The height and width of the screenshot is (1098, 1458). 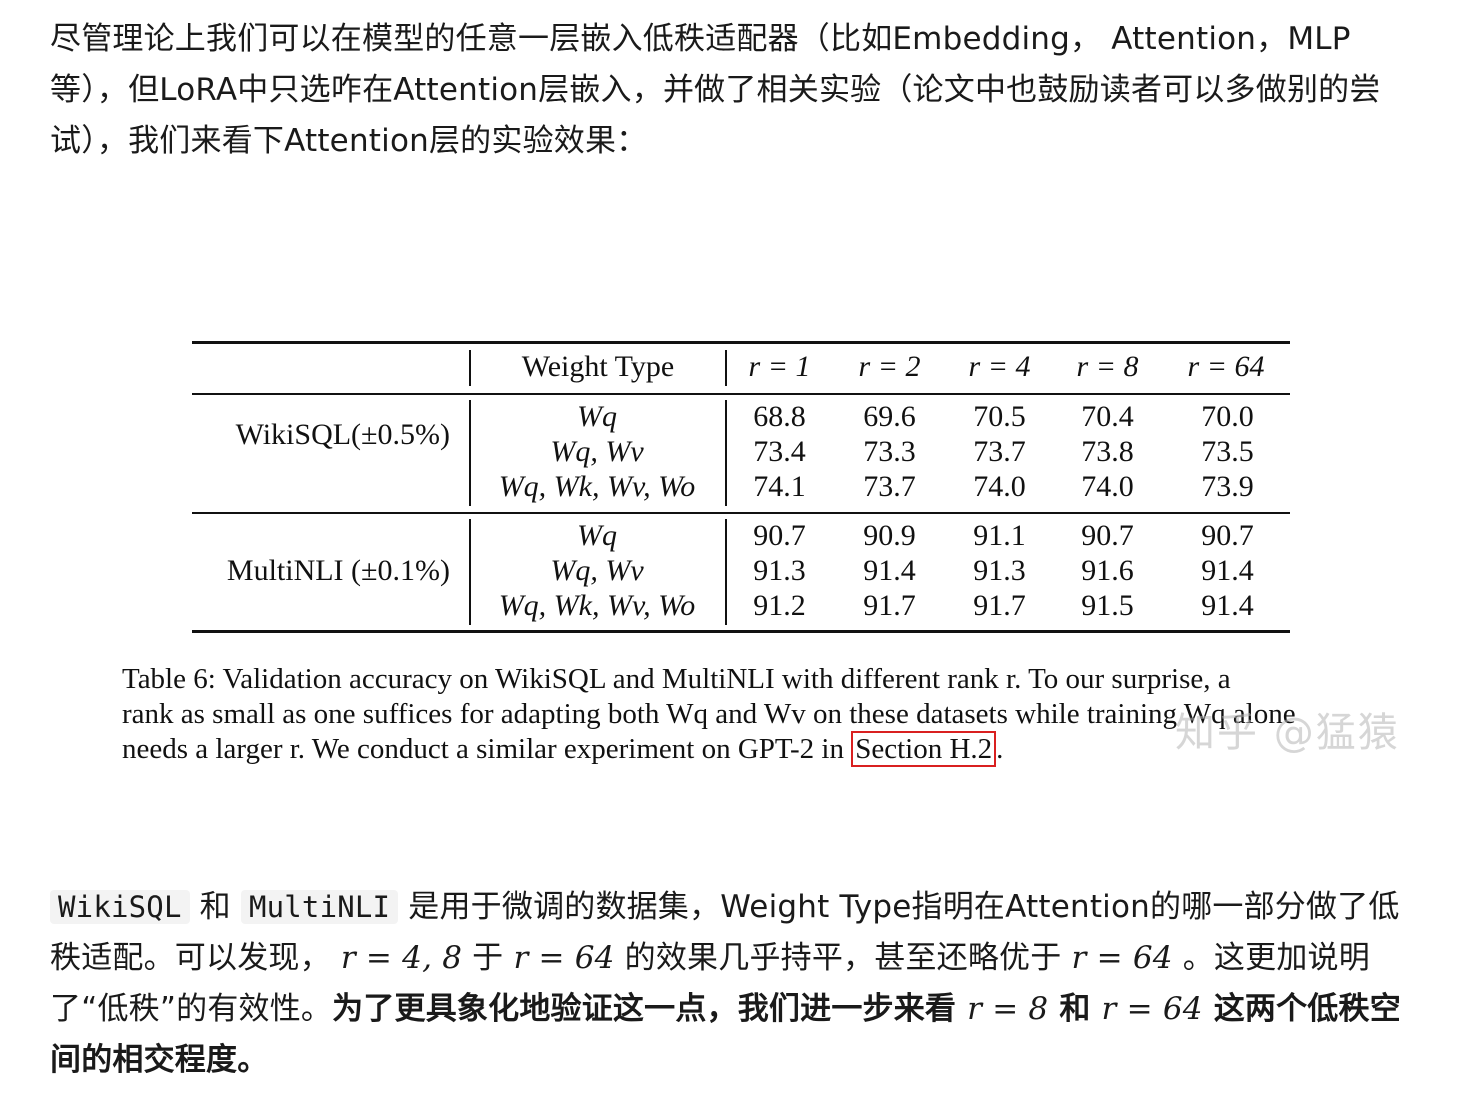 I want to click on bold-text: 为了更具象化地验证这一点，我们进一步来看, so click(x=650, y=1009).